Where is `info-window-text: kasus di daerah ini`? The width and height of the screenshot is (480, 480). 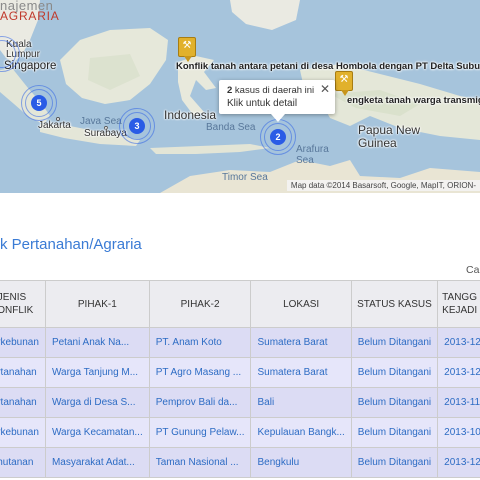 info-window-text: kasus di daerah ini is located at coordinates (273, 90).